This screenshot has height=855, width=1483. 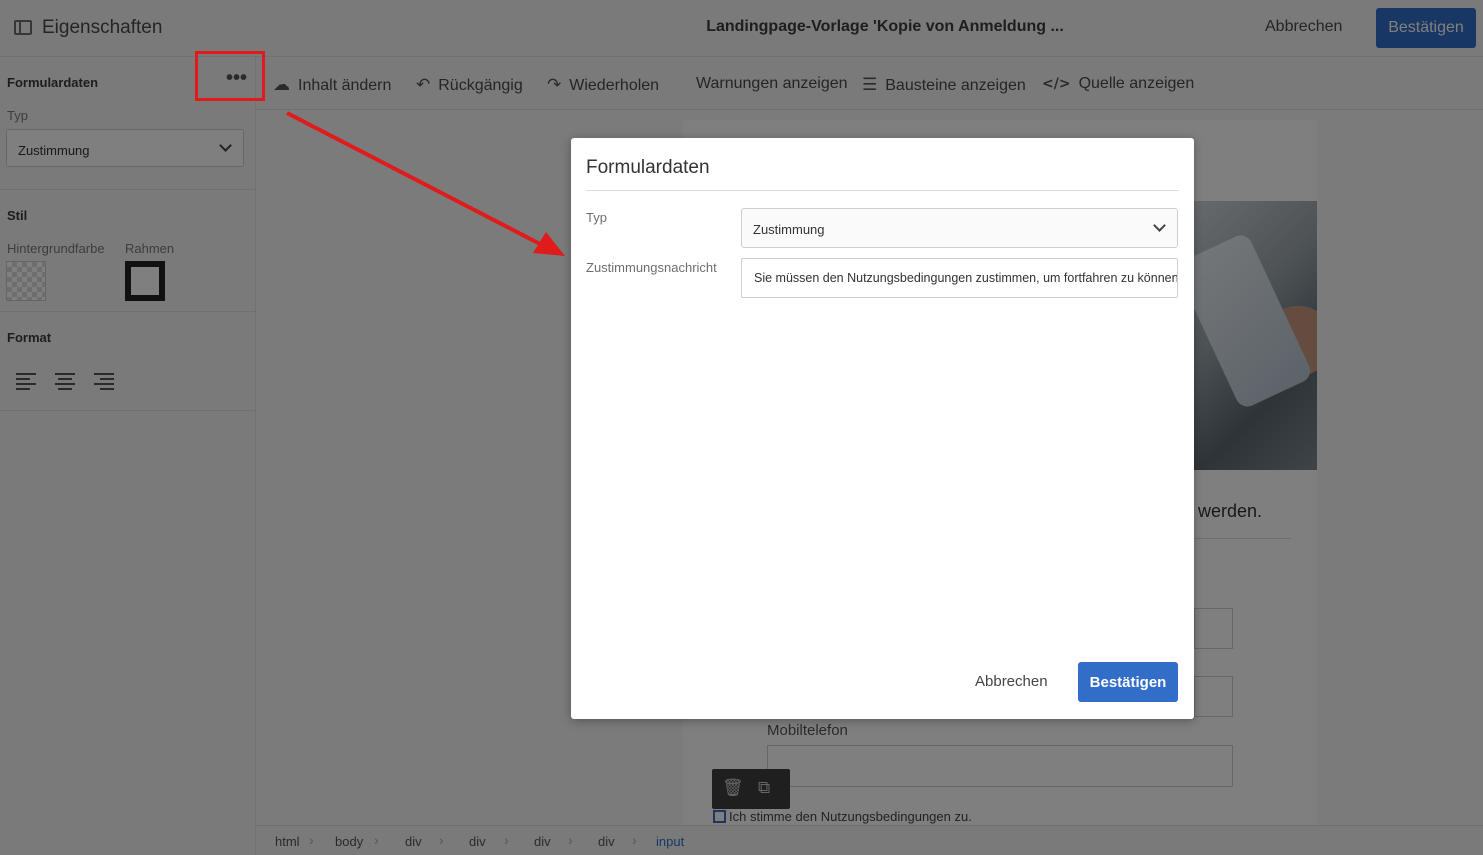 What do you see at coordinates (959, 228) in the screenshot?
I see `type-select: Zustimmung` at bounding box center [959, 228].